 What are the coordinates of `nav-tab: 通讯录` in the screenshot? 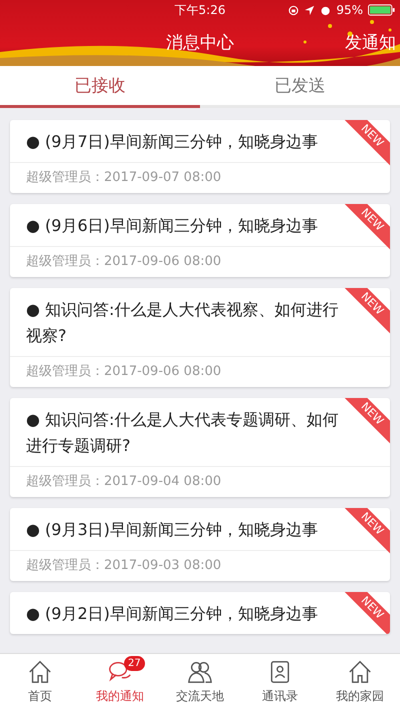 It's located at (280, 682).